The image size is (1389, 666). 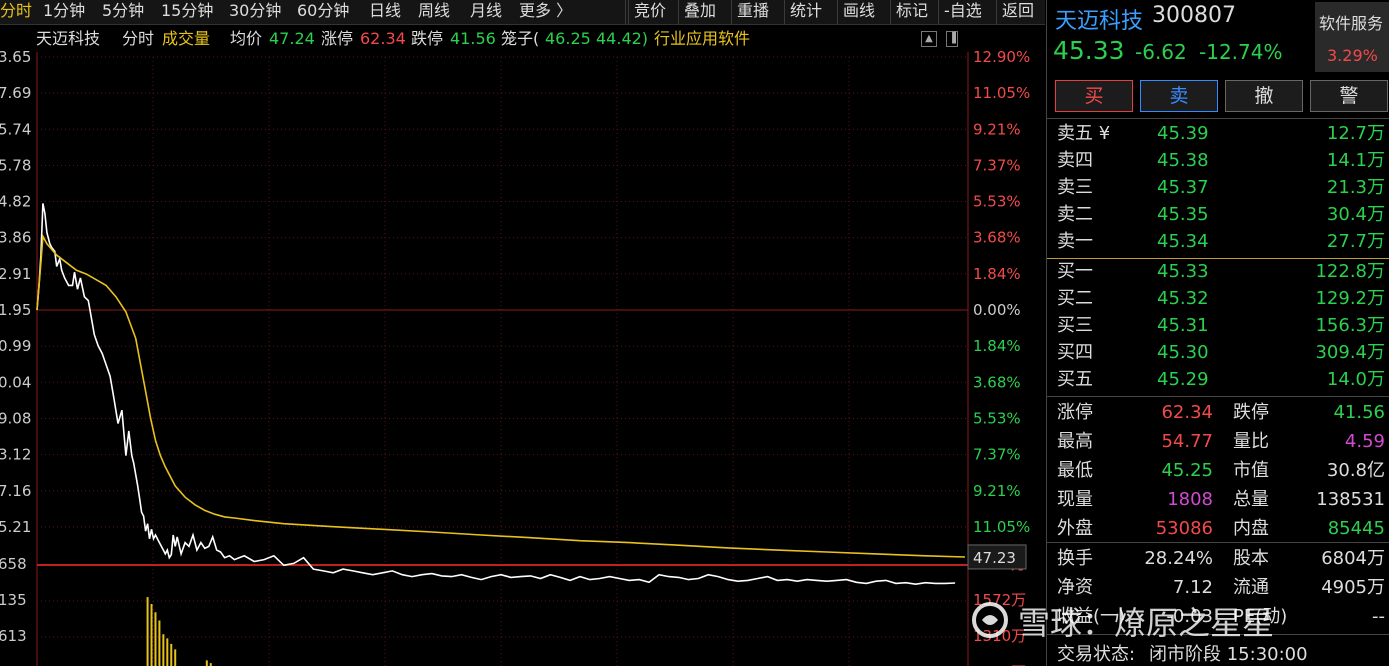 What do you see at coordinates (1075, 352) in the screenshot?
I see `level-label: 买四` at bounding box center [1075, 352].